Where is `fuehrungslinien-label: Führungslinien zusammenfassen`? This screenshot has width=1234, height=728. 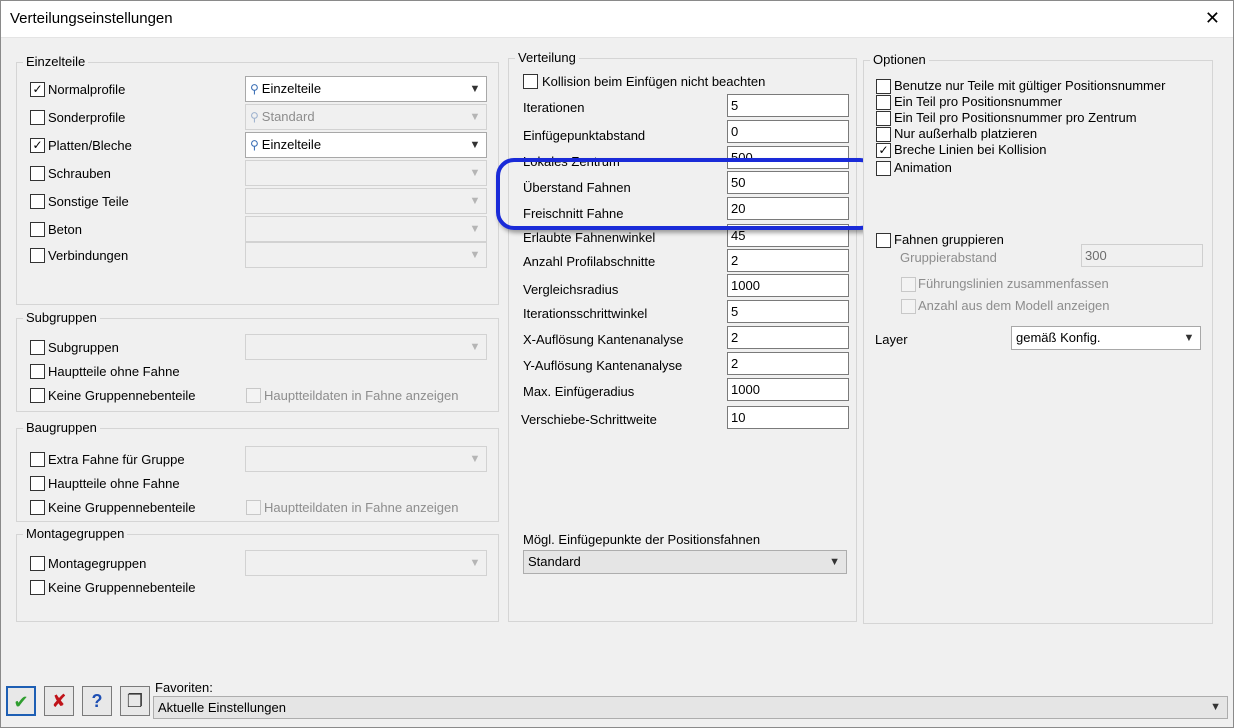
fuehrungslinien-label: Führungslinien zusammenfassen is located at coordinates (1013, 283).